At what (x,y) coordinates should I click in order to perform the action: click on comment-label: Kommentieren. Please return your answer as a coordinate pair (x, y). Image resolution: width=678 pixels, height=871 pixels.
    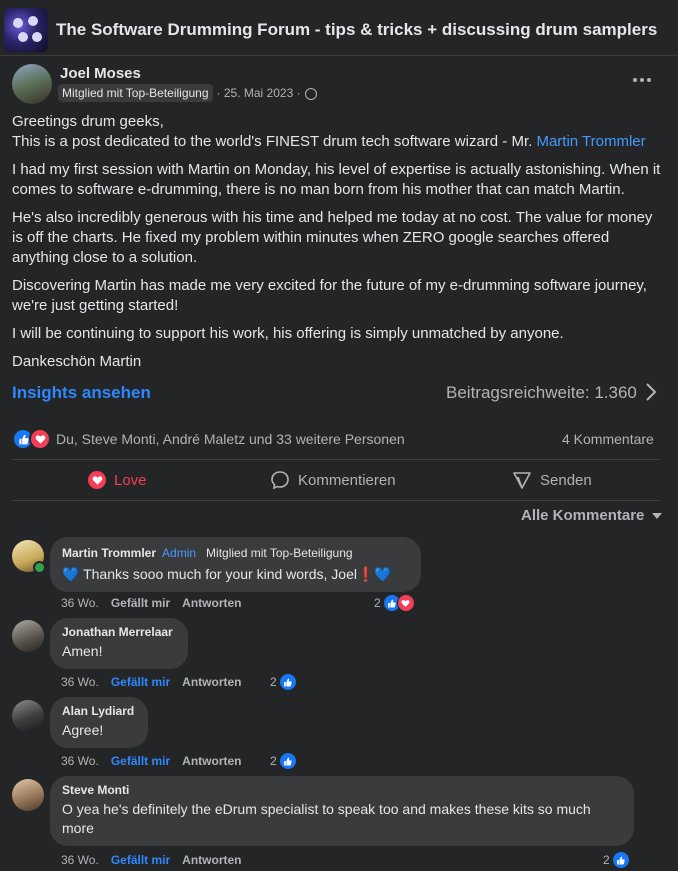
    Looking at the image, I should click on (347, 480).